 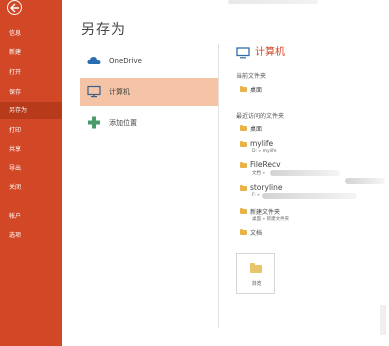 What do you see at coordinates (383, 320) in the screenshot?
I see `scrollbar` at bounding box center [383, 320].